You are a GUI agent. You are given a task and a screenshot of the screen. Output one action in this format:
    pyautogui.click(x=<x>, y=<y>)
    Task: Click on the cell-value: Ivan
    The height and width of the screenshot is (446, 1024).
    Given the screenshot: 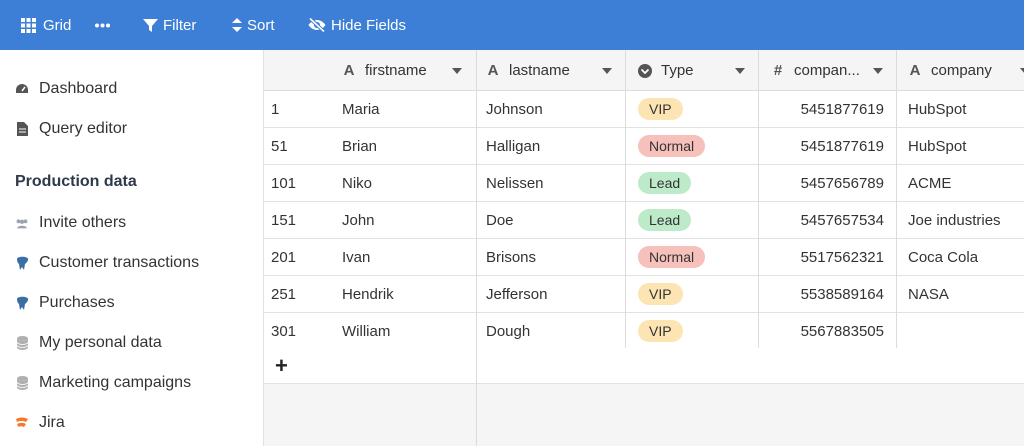 What is the action you would take?
    pyautogui.click(x=356, y=257)
    